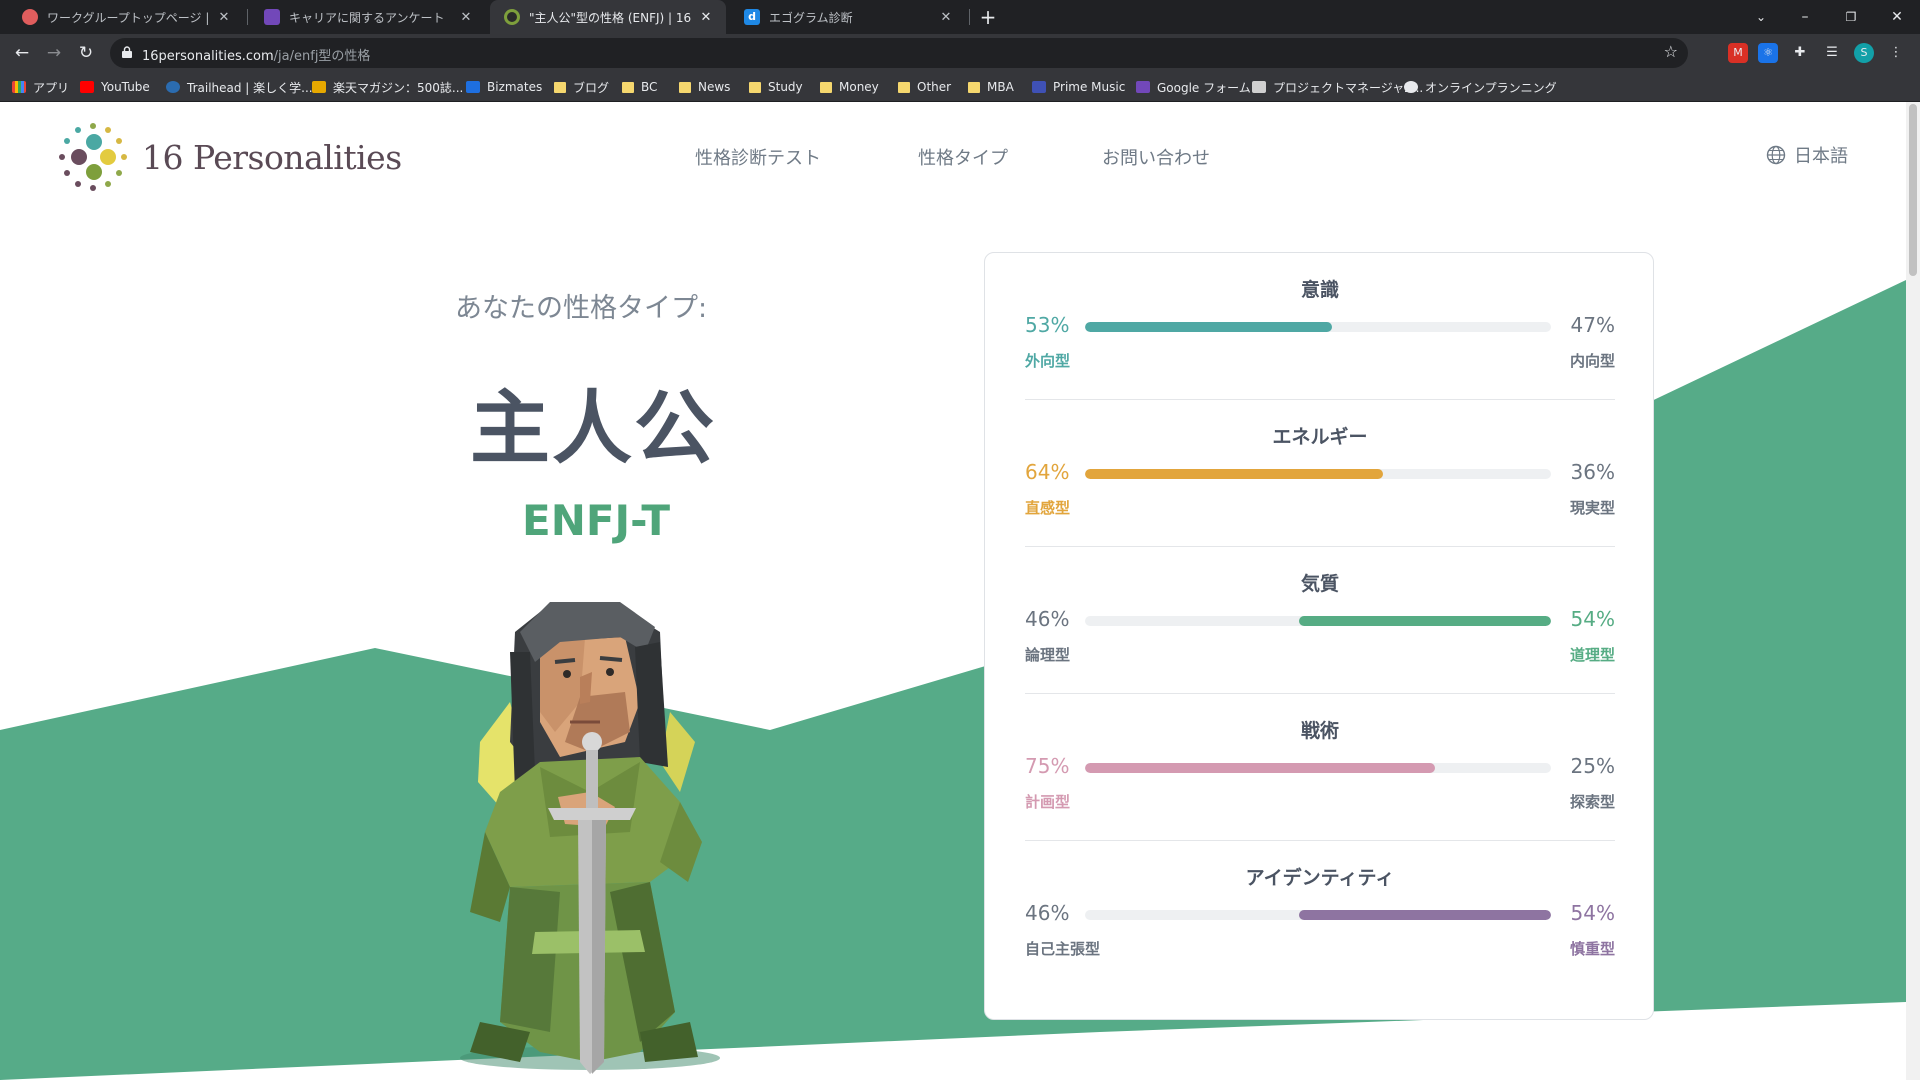 This screenshot has height=1080, width=1920. What do you see at coordinates (54, 53) in the screenshot?
I see `forward-icon: →` at bounding box center [54, 53].